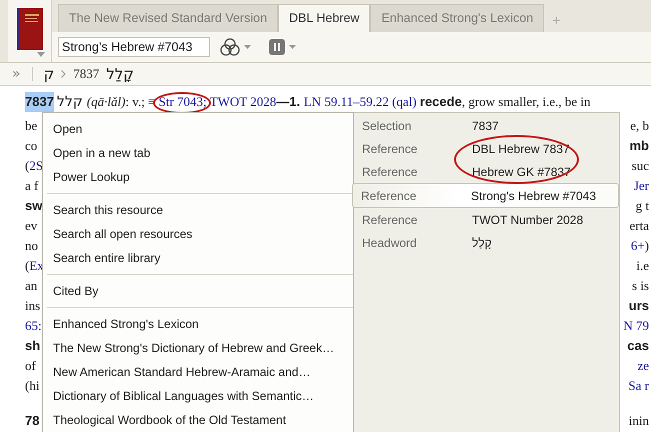 This screenshot has height=432, width=651. I want to click on reference-link: TWOT 2028, so click(241, 102).